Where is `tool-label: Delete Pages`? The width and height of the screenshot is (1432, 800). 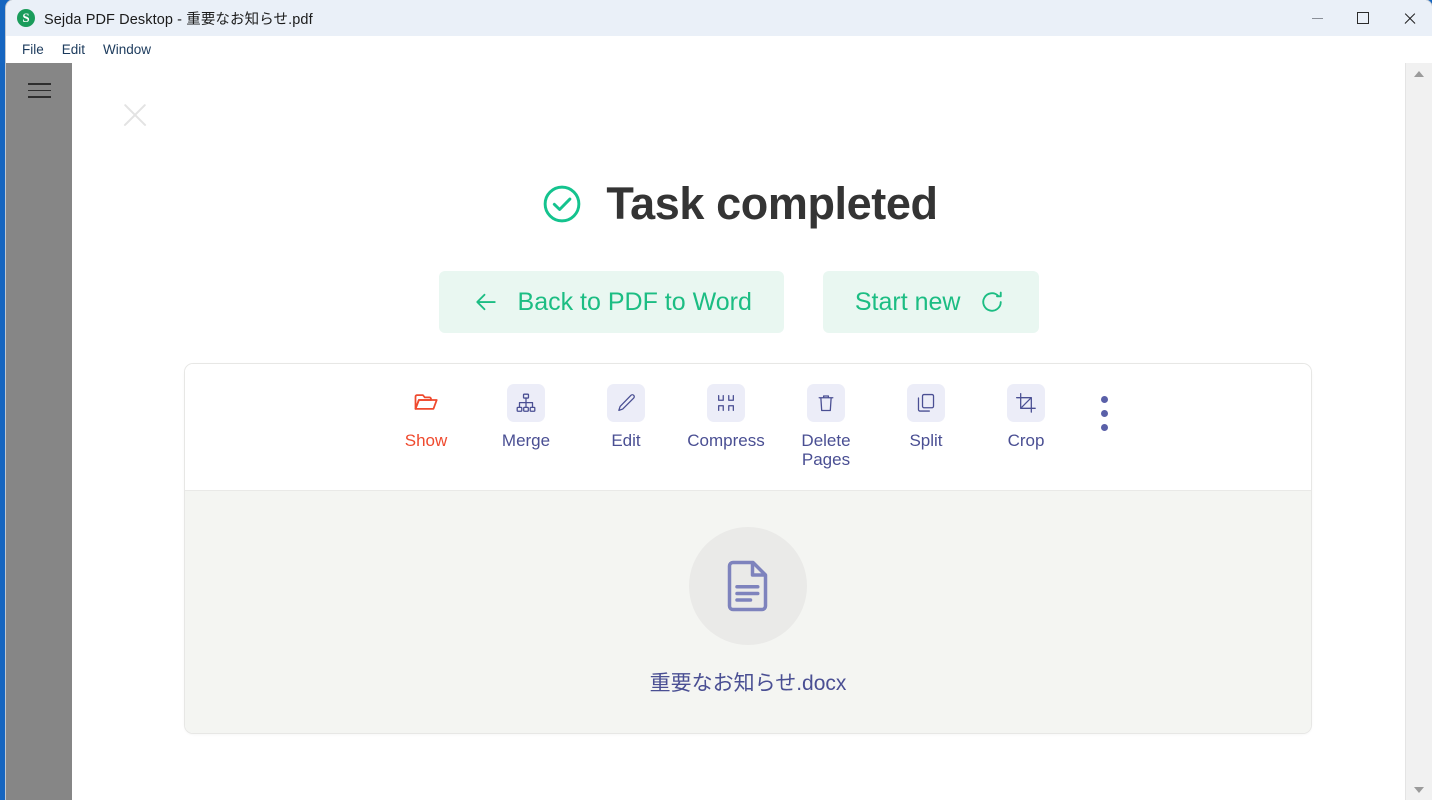
tool-label: Delete Pages is located at coordinates (826, 450).